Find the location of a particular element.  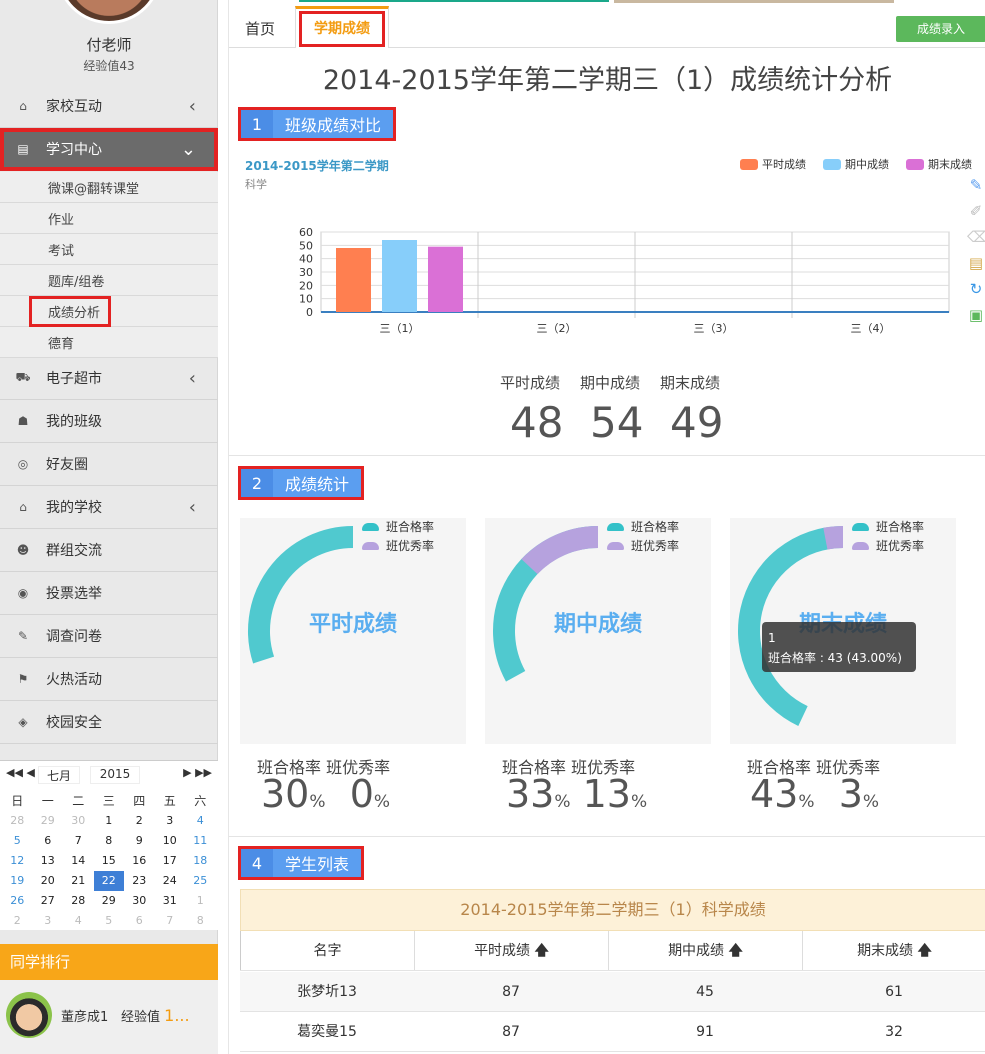

gauge-card-normal: 平时成绩 班合格率 班优秀率 is located at coordinates (353, 631).